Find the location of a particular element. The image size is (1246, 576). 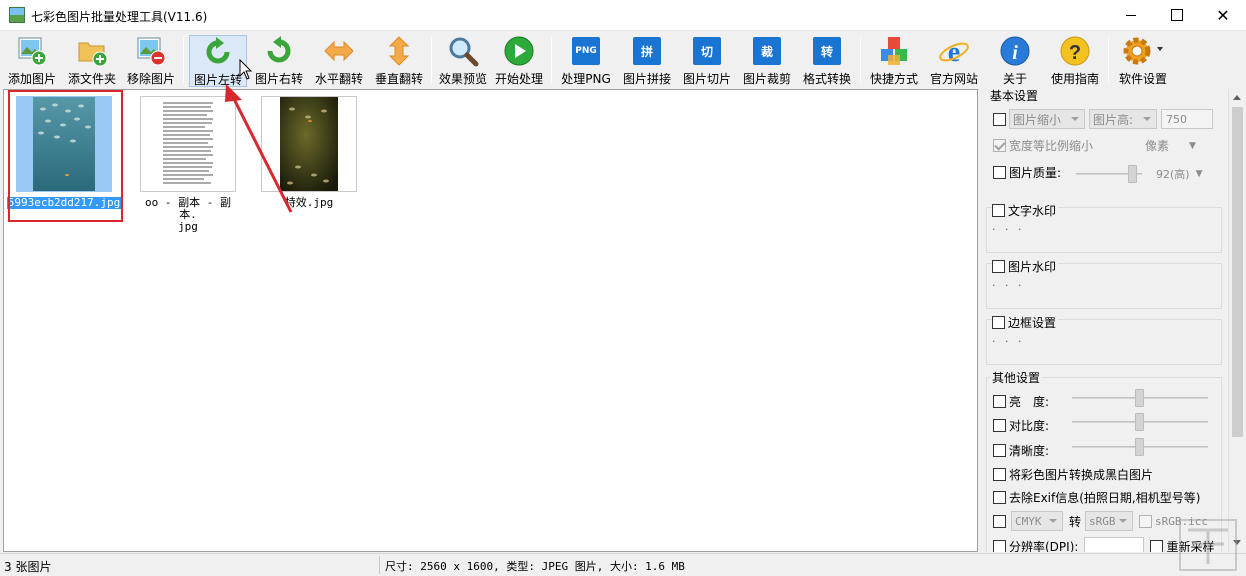

dimension-mode-select: 图片高: is located at coordinates (1123, 119).